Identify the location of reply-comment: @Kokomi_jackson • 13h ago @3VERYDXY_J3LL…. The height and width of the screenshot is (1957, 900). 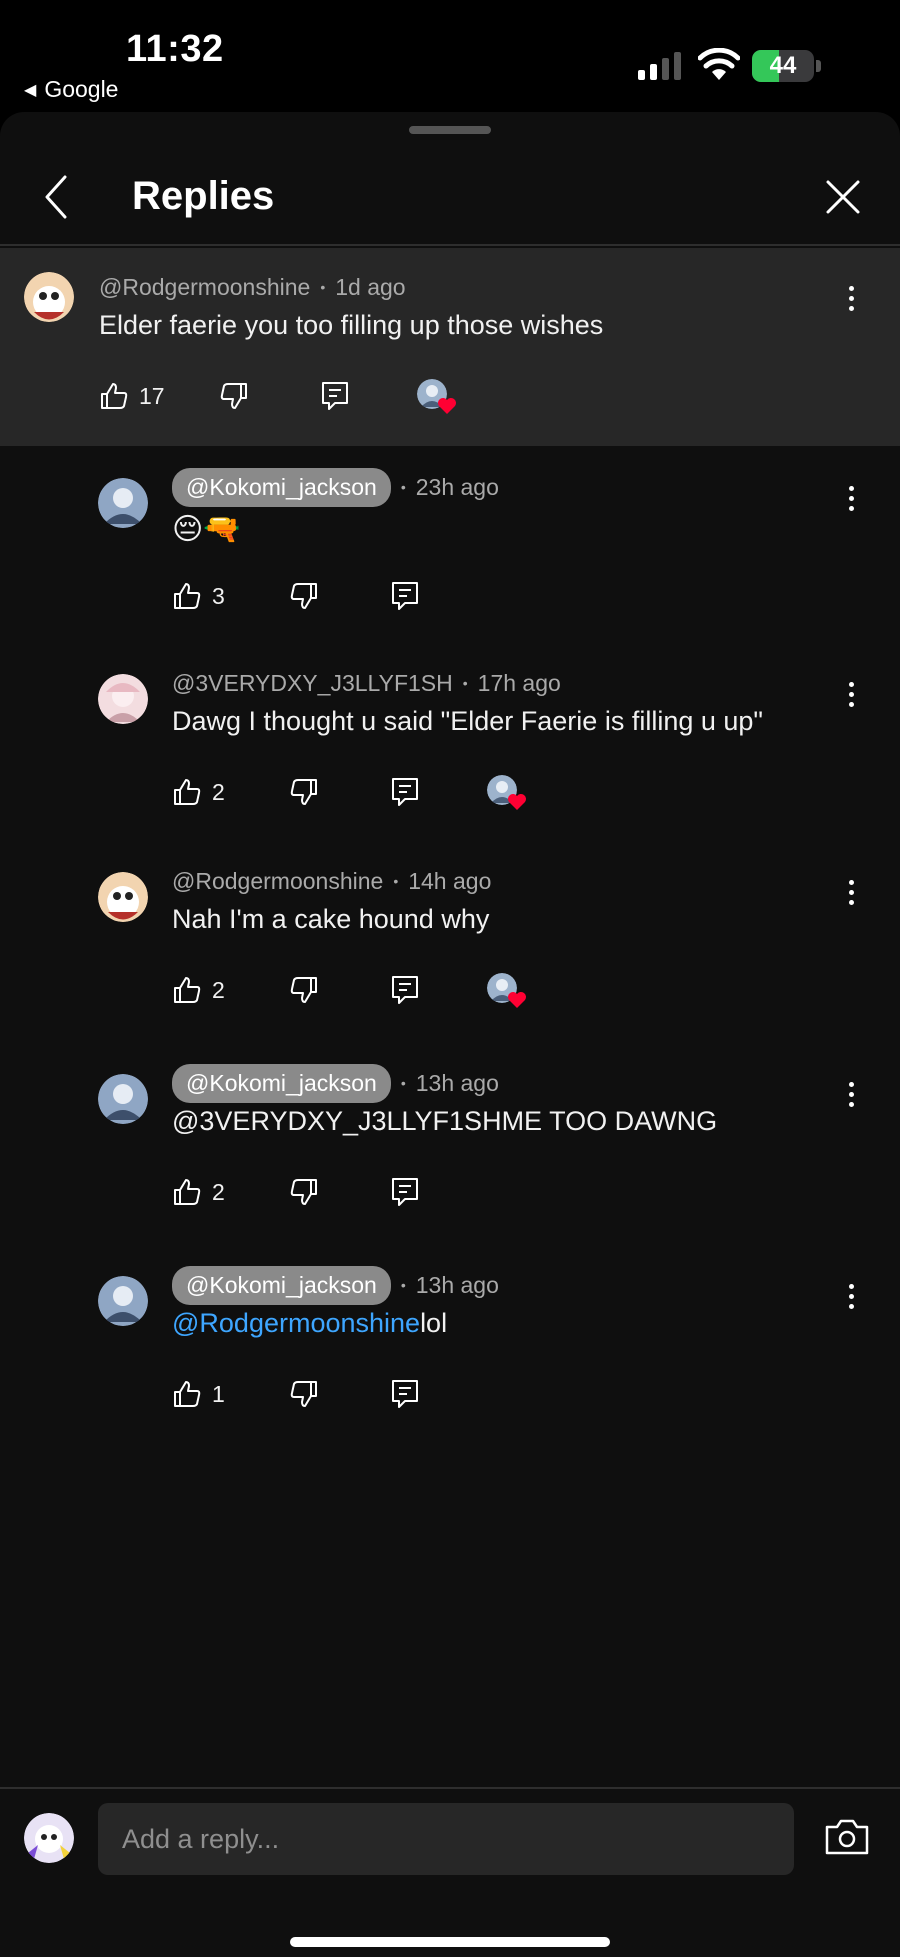
(450, 1143).